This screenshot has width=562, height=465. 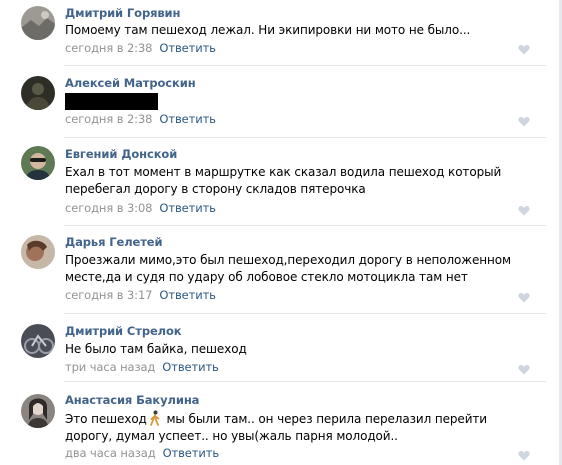 I want to click on comment-time: два часа назад, so click(x=110, y=453).